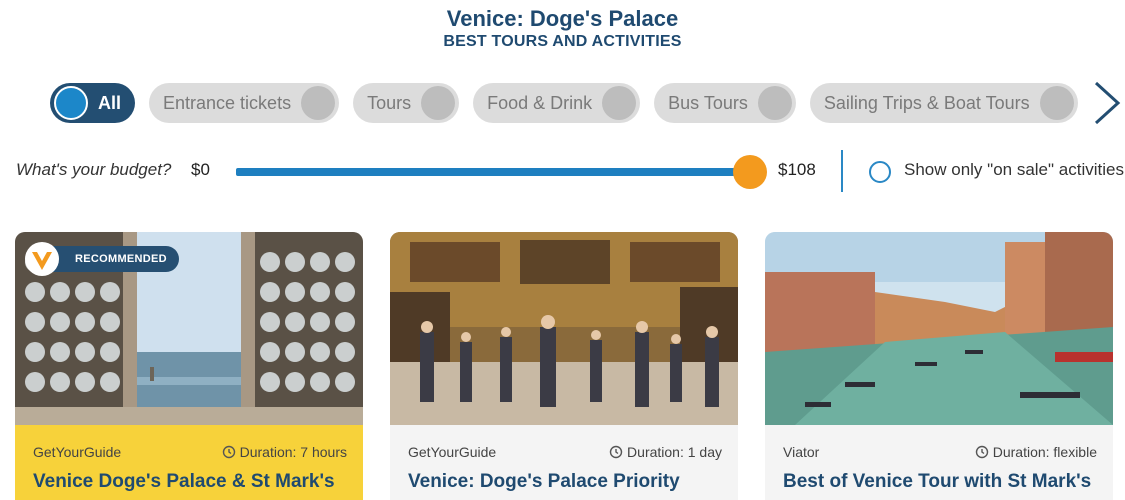 The width and height of the screenshot is (1125, 500). Describe the element at coordinates (200, 169) in the screenshot. I see `budget-min-label: $0` at that location.